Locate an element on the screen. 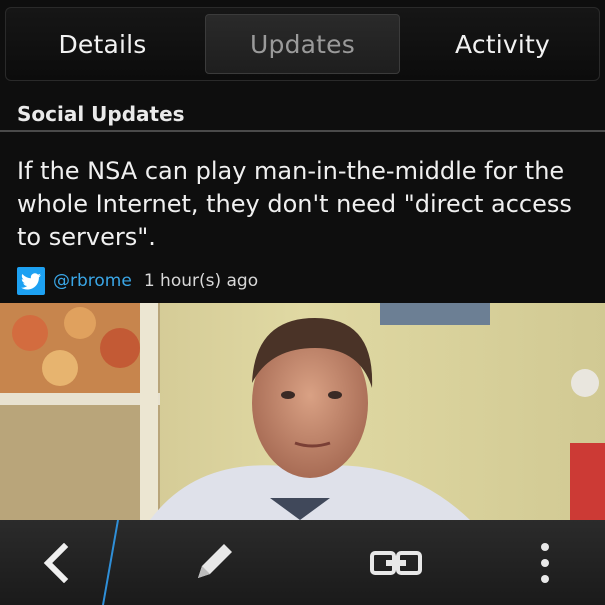 This screenshot has width=605, height=605. bottom-action-bar is located at coordinates (302, 562).